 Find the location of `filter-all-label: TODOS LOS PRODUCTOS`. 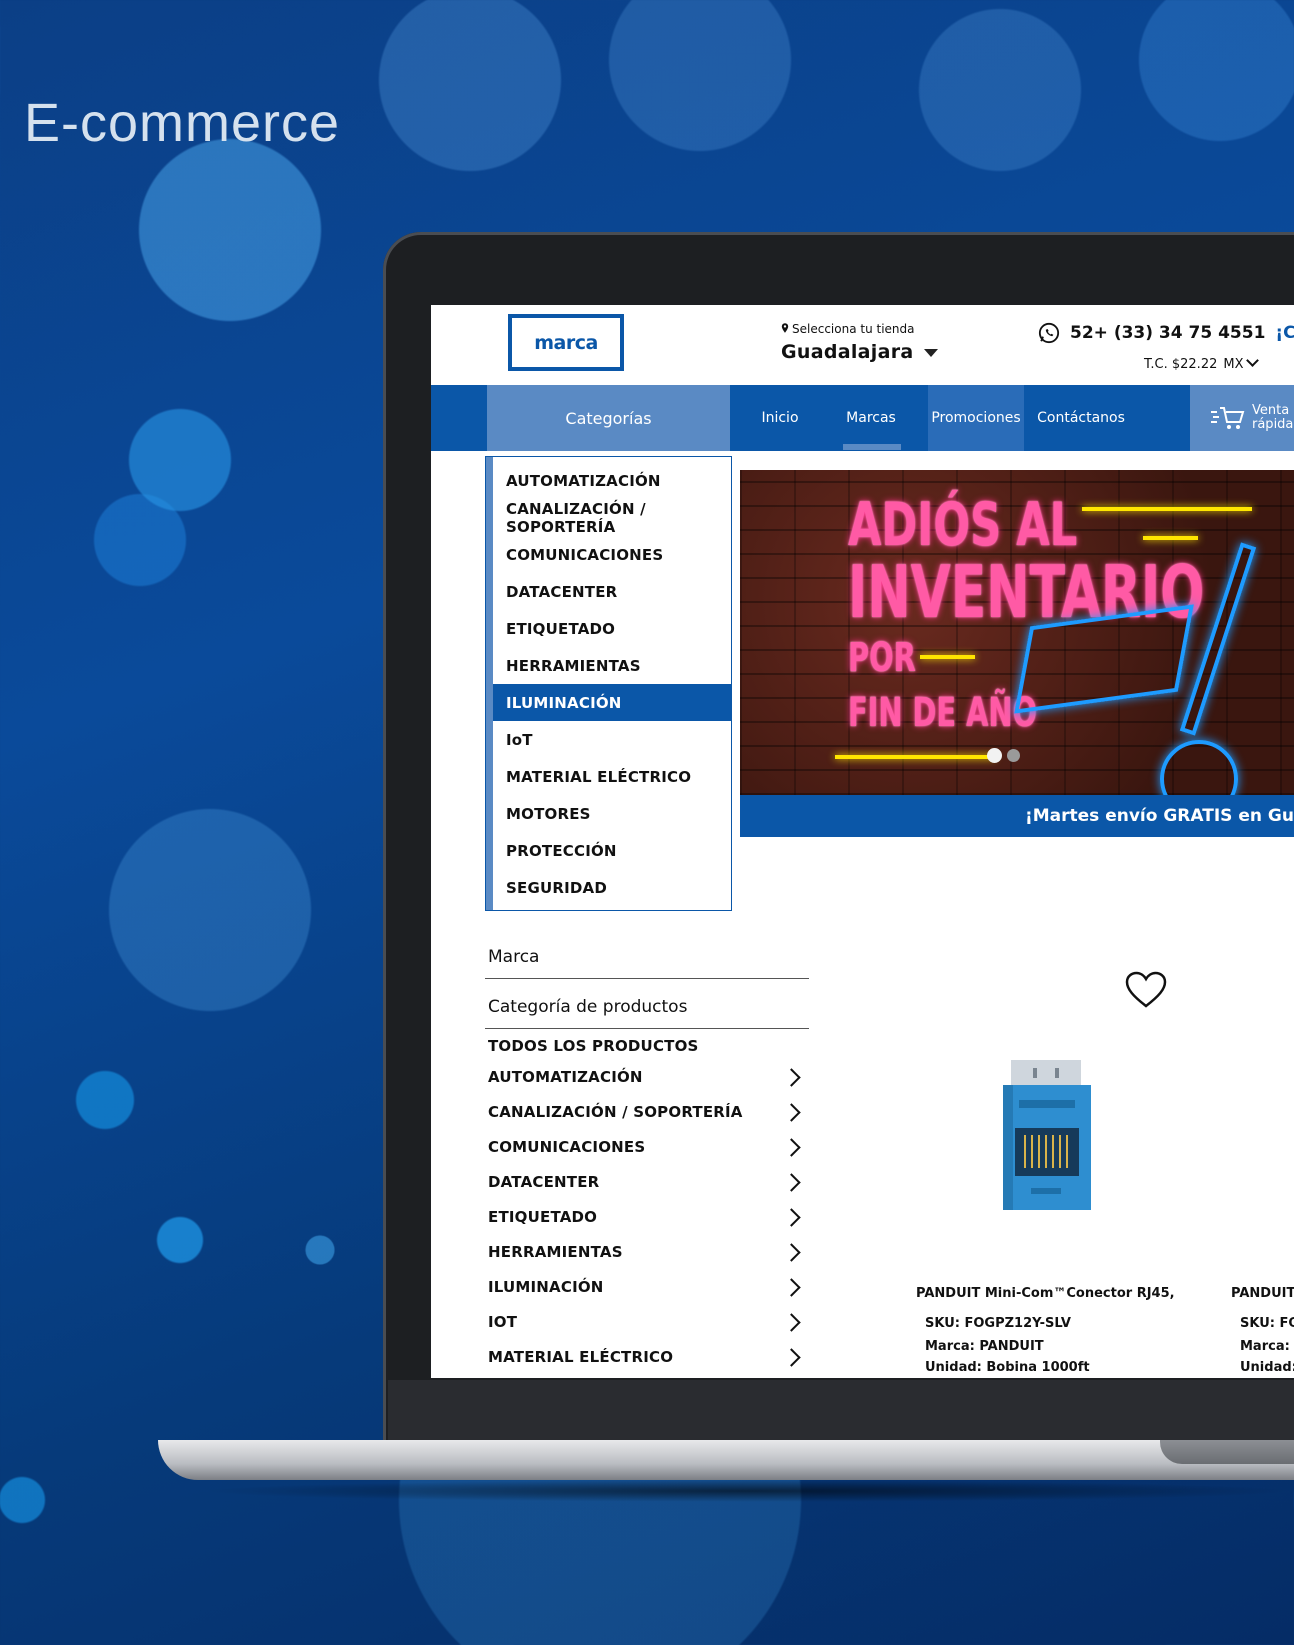

filter-all-label: TODOS LOS PRODUCTOS is located at coordinates (593, 1046).